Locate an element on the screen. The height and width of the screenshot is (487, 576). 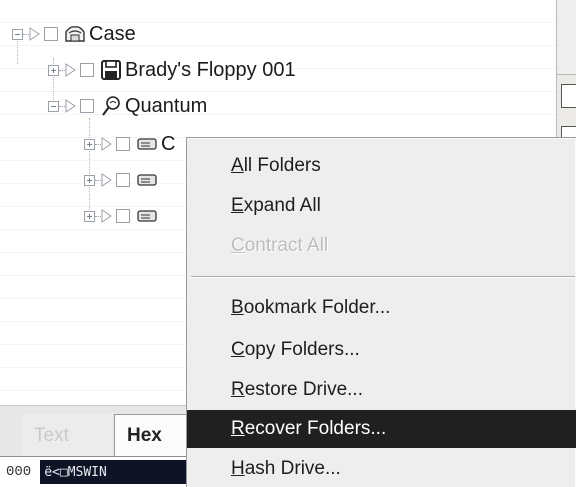
hex-selected-text: ë<□MSWIN is located at coordinates (115, 472).